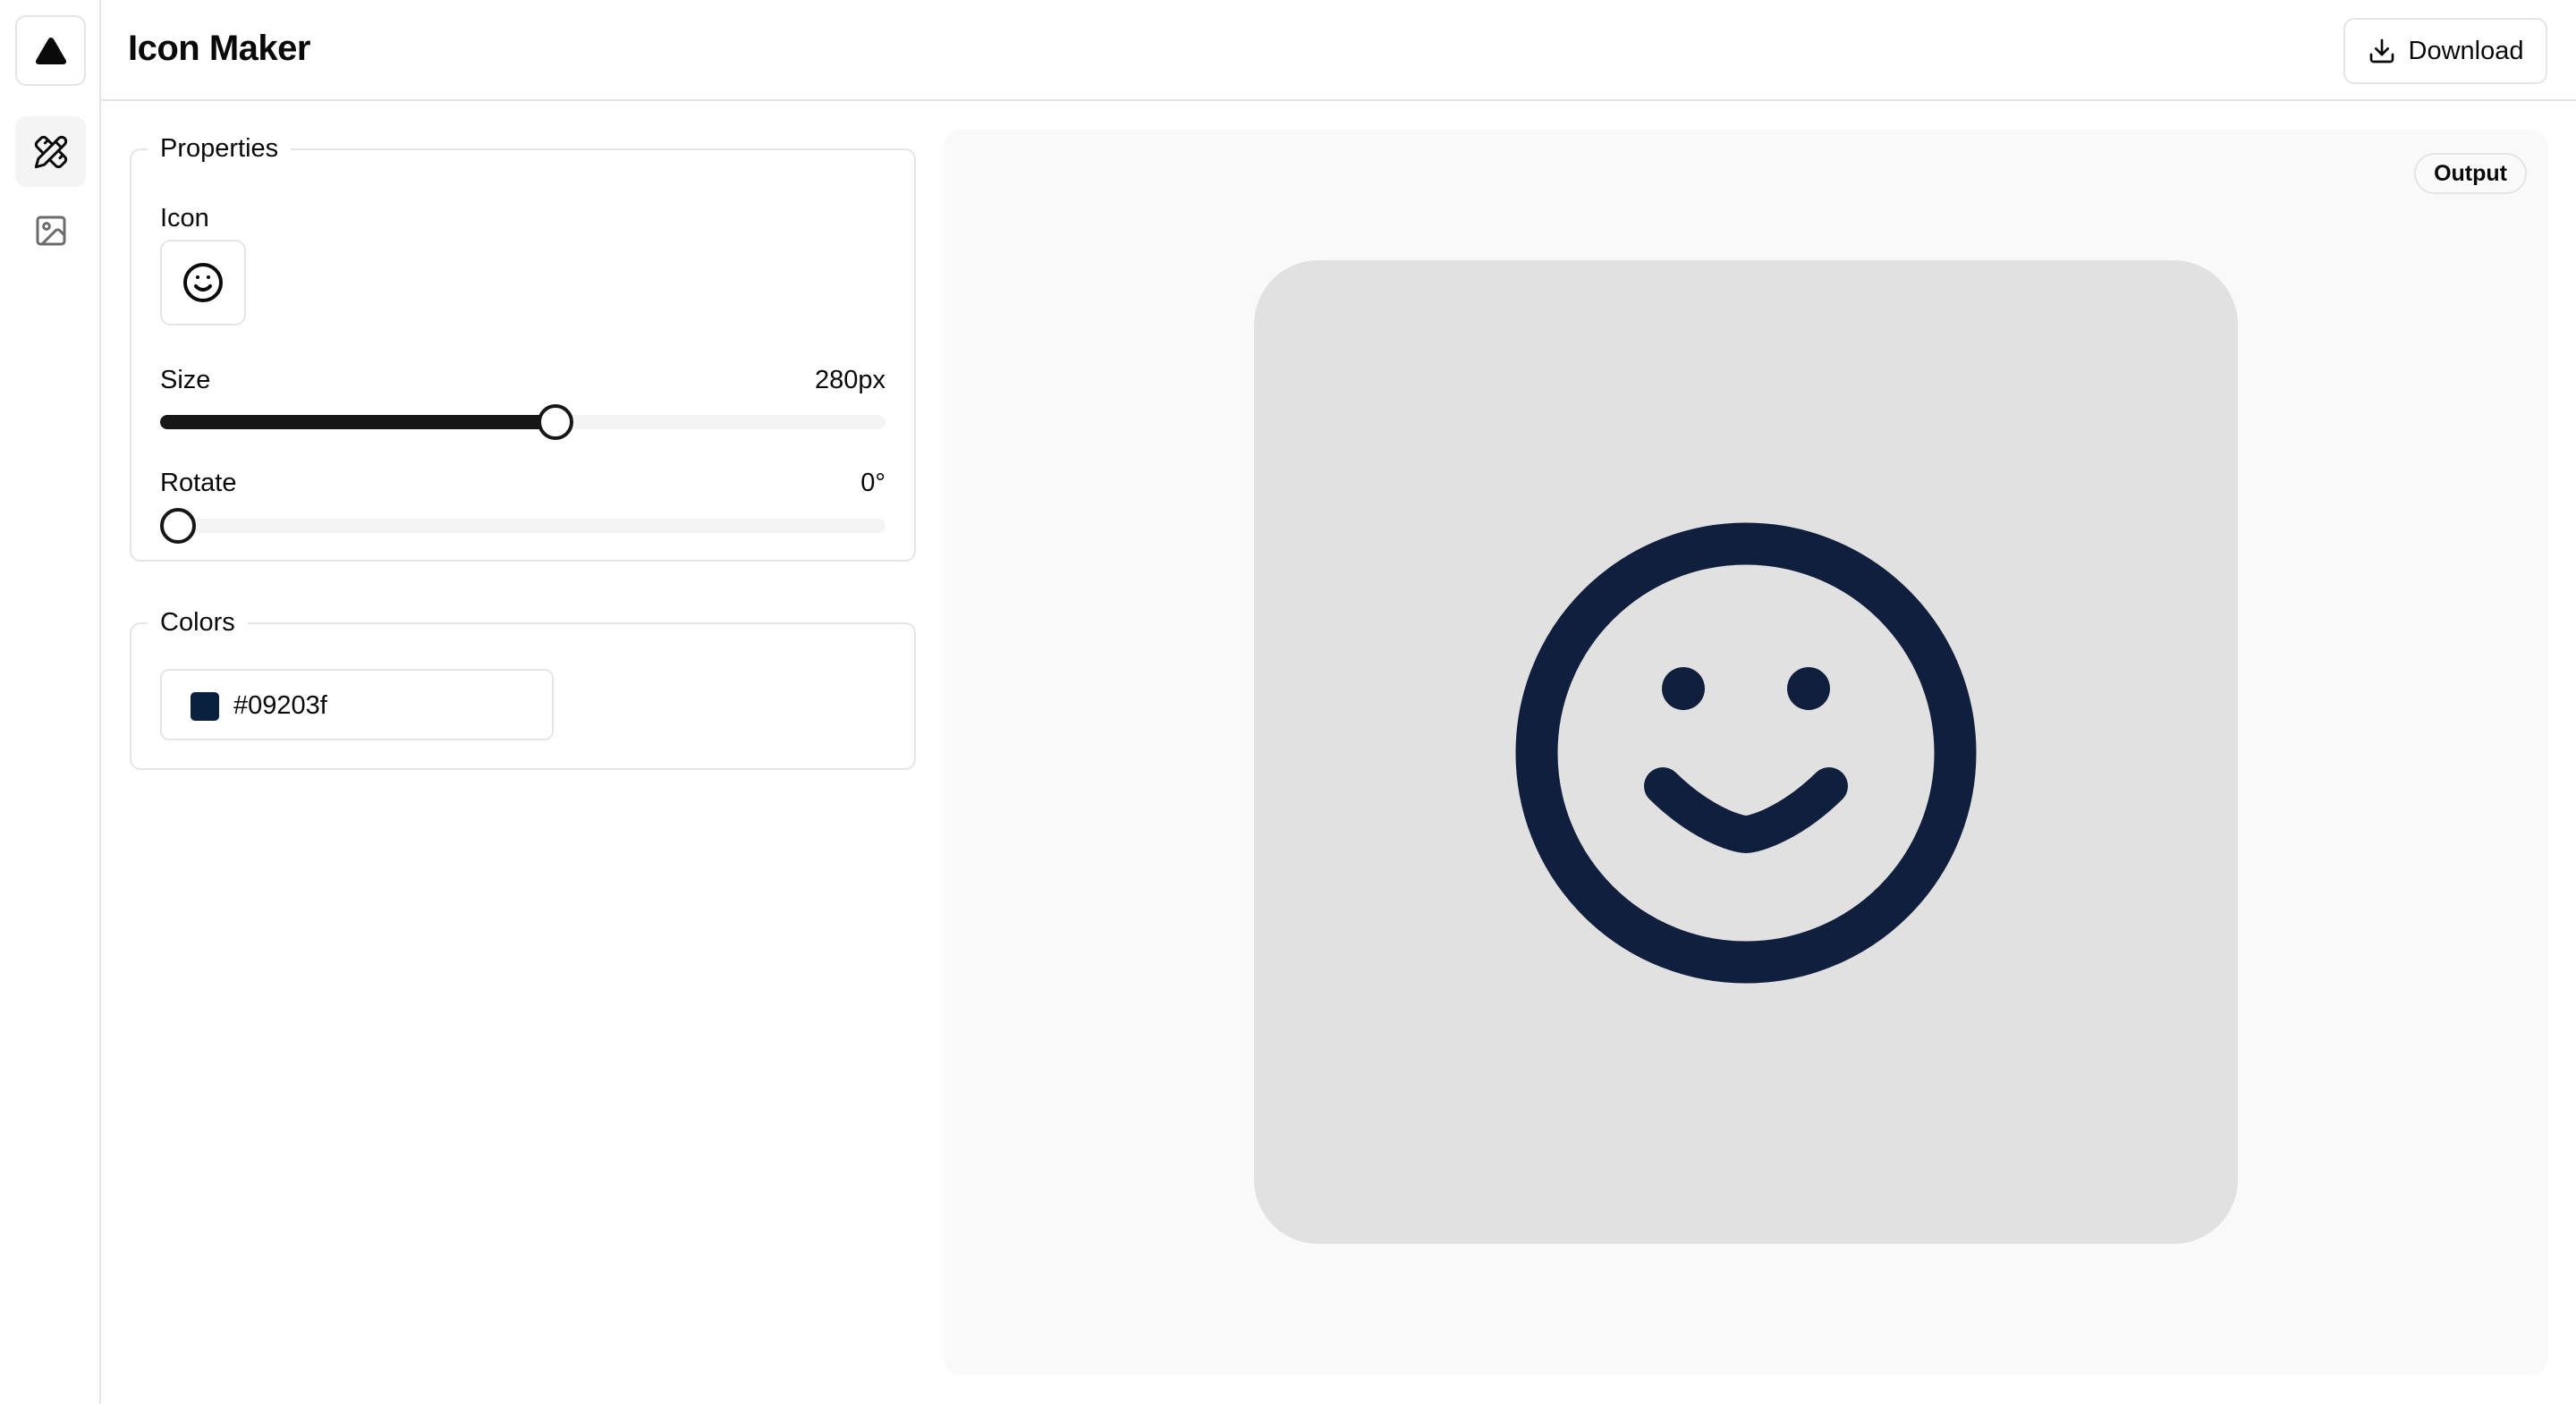 The height and width of the screenshot is (1404, 2576). What do you see at coordinates (50, 702) in the screenshot?
I see `sidebar` at bounding box center [50, 702].